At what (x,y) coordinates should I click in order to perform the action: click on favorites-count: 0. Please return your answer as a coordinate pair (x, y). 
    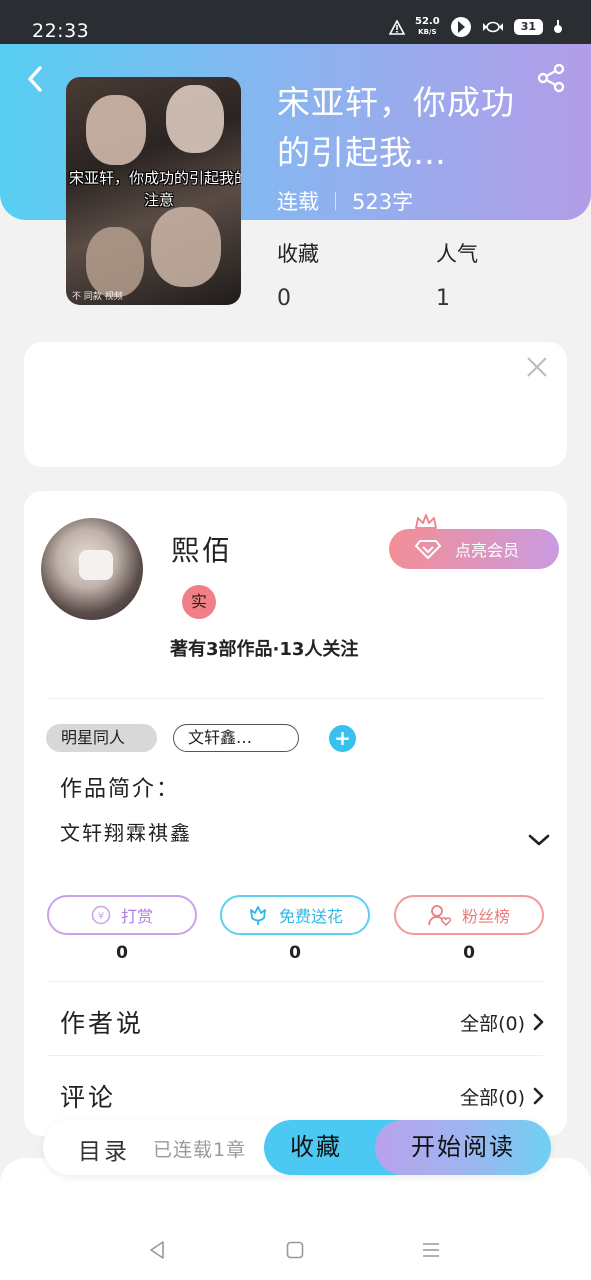
    Looking at the image, I should click on (284, 298).